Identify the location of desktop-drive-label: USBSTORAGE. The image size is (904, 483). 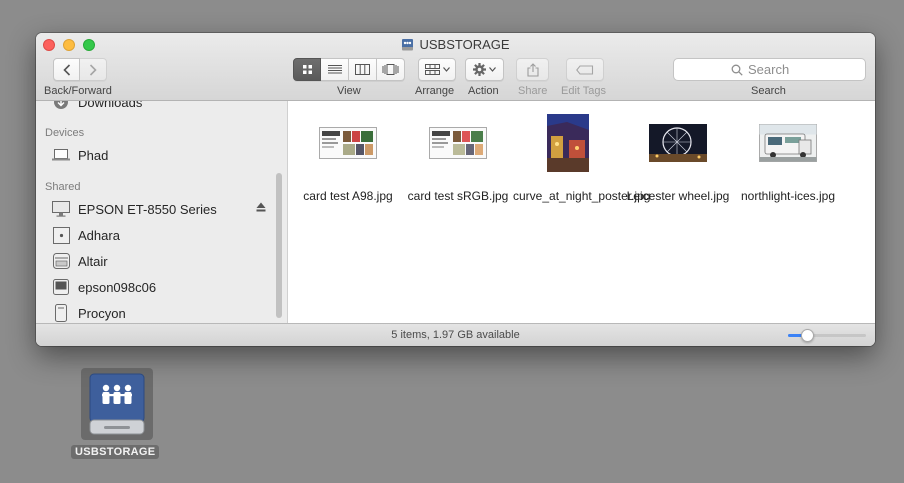
(115, 452).